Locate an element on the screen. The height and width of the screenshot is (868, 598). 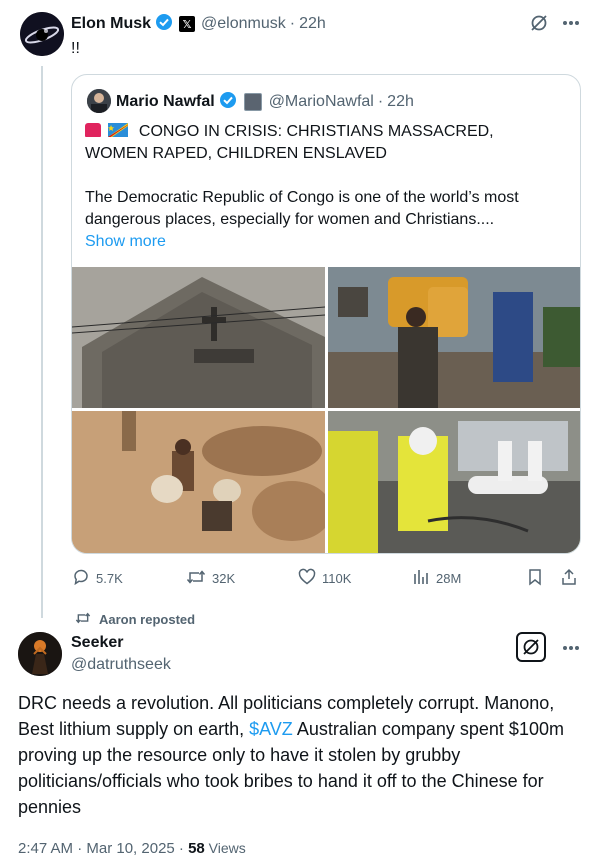
repost-button: 32K is located at coordinates (210, 578).